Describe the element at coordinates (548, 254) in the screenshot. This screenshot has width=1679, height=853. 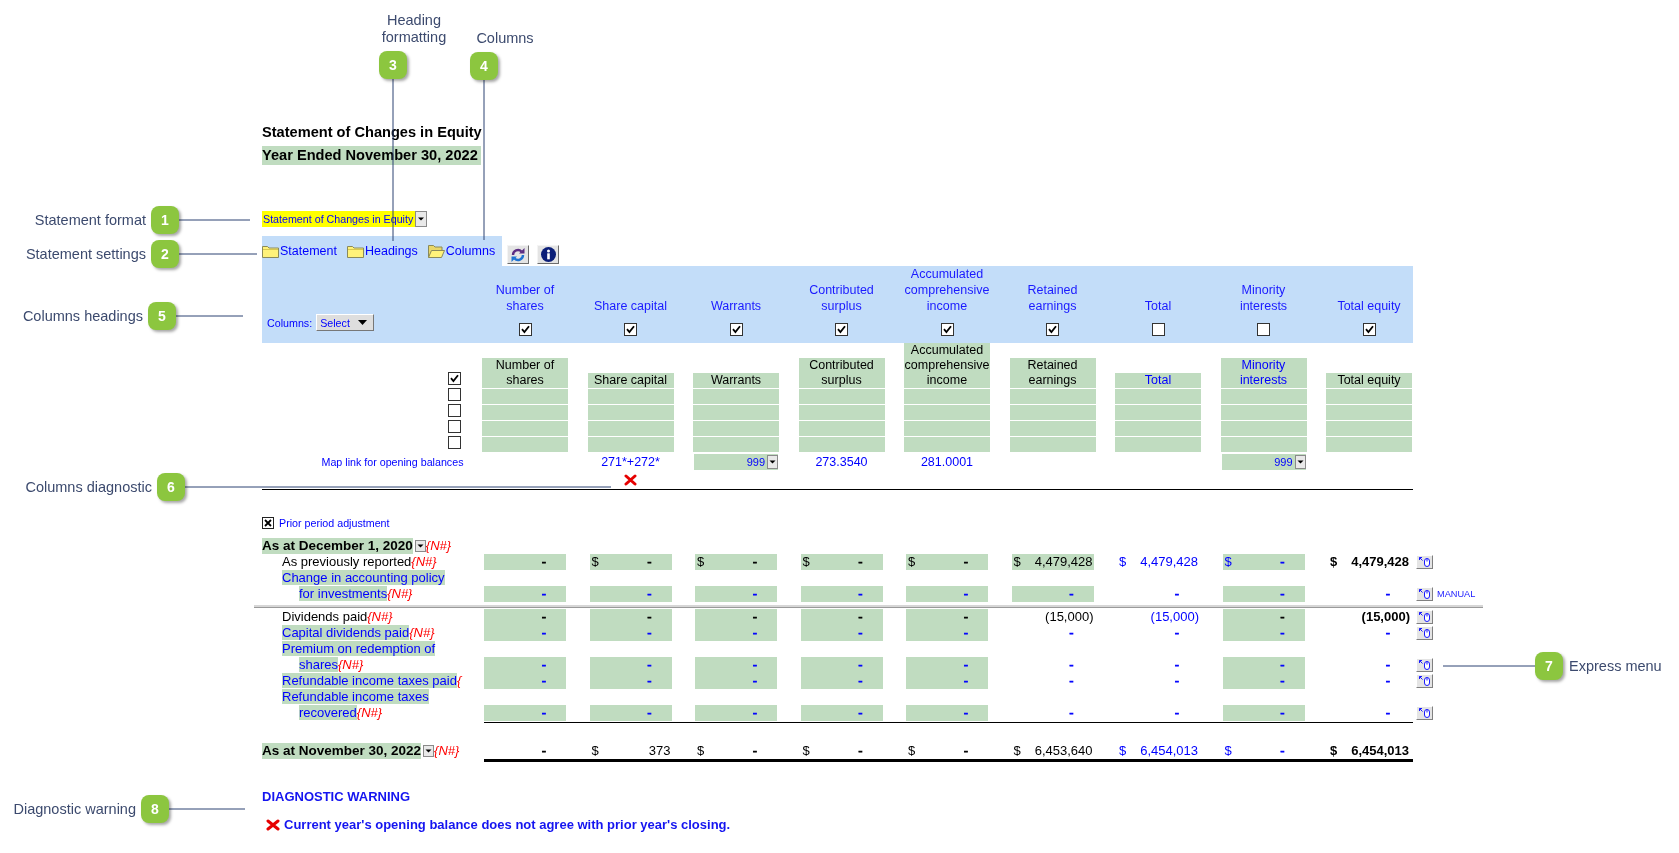
I see `info-button` at that location.